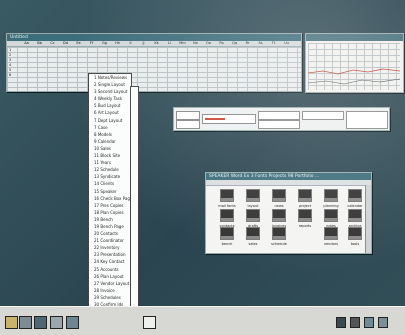 The width and height of the screenshot is (405, 335). Describe the element at coordinates (110, 148) in the screenshot. I see `menu-item: 10 Sales` at that location.